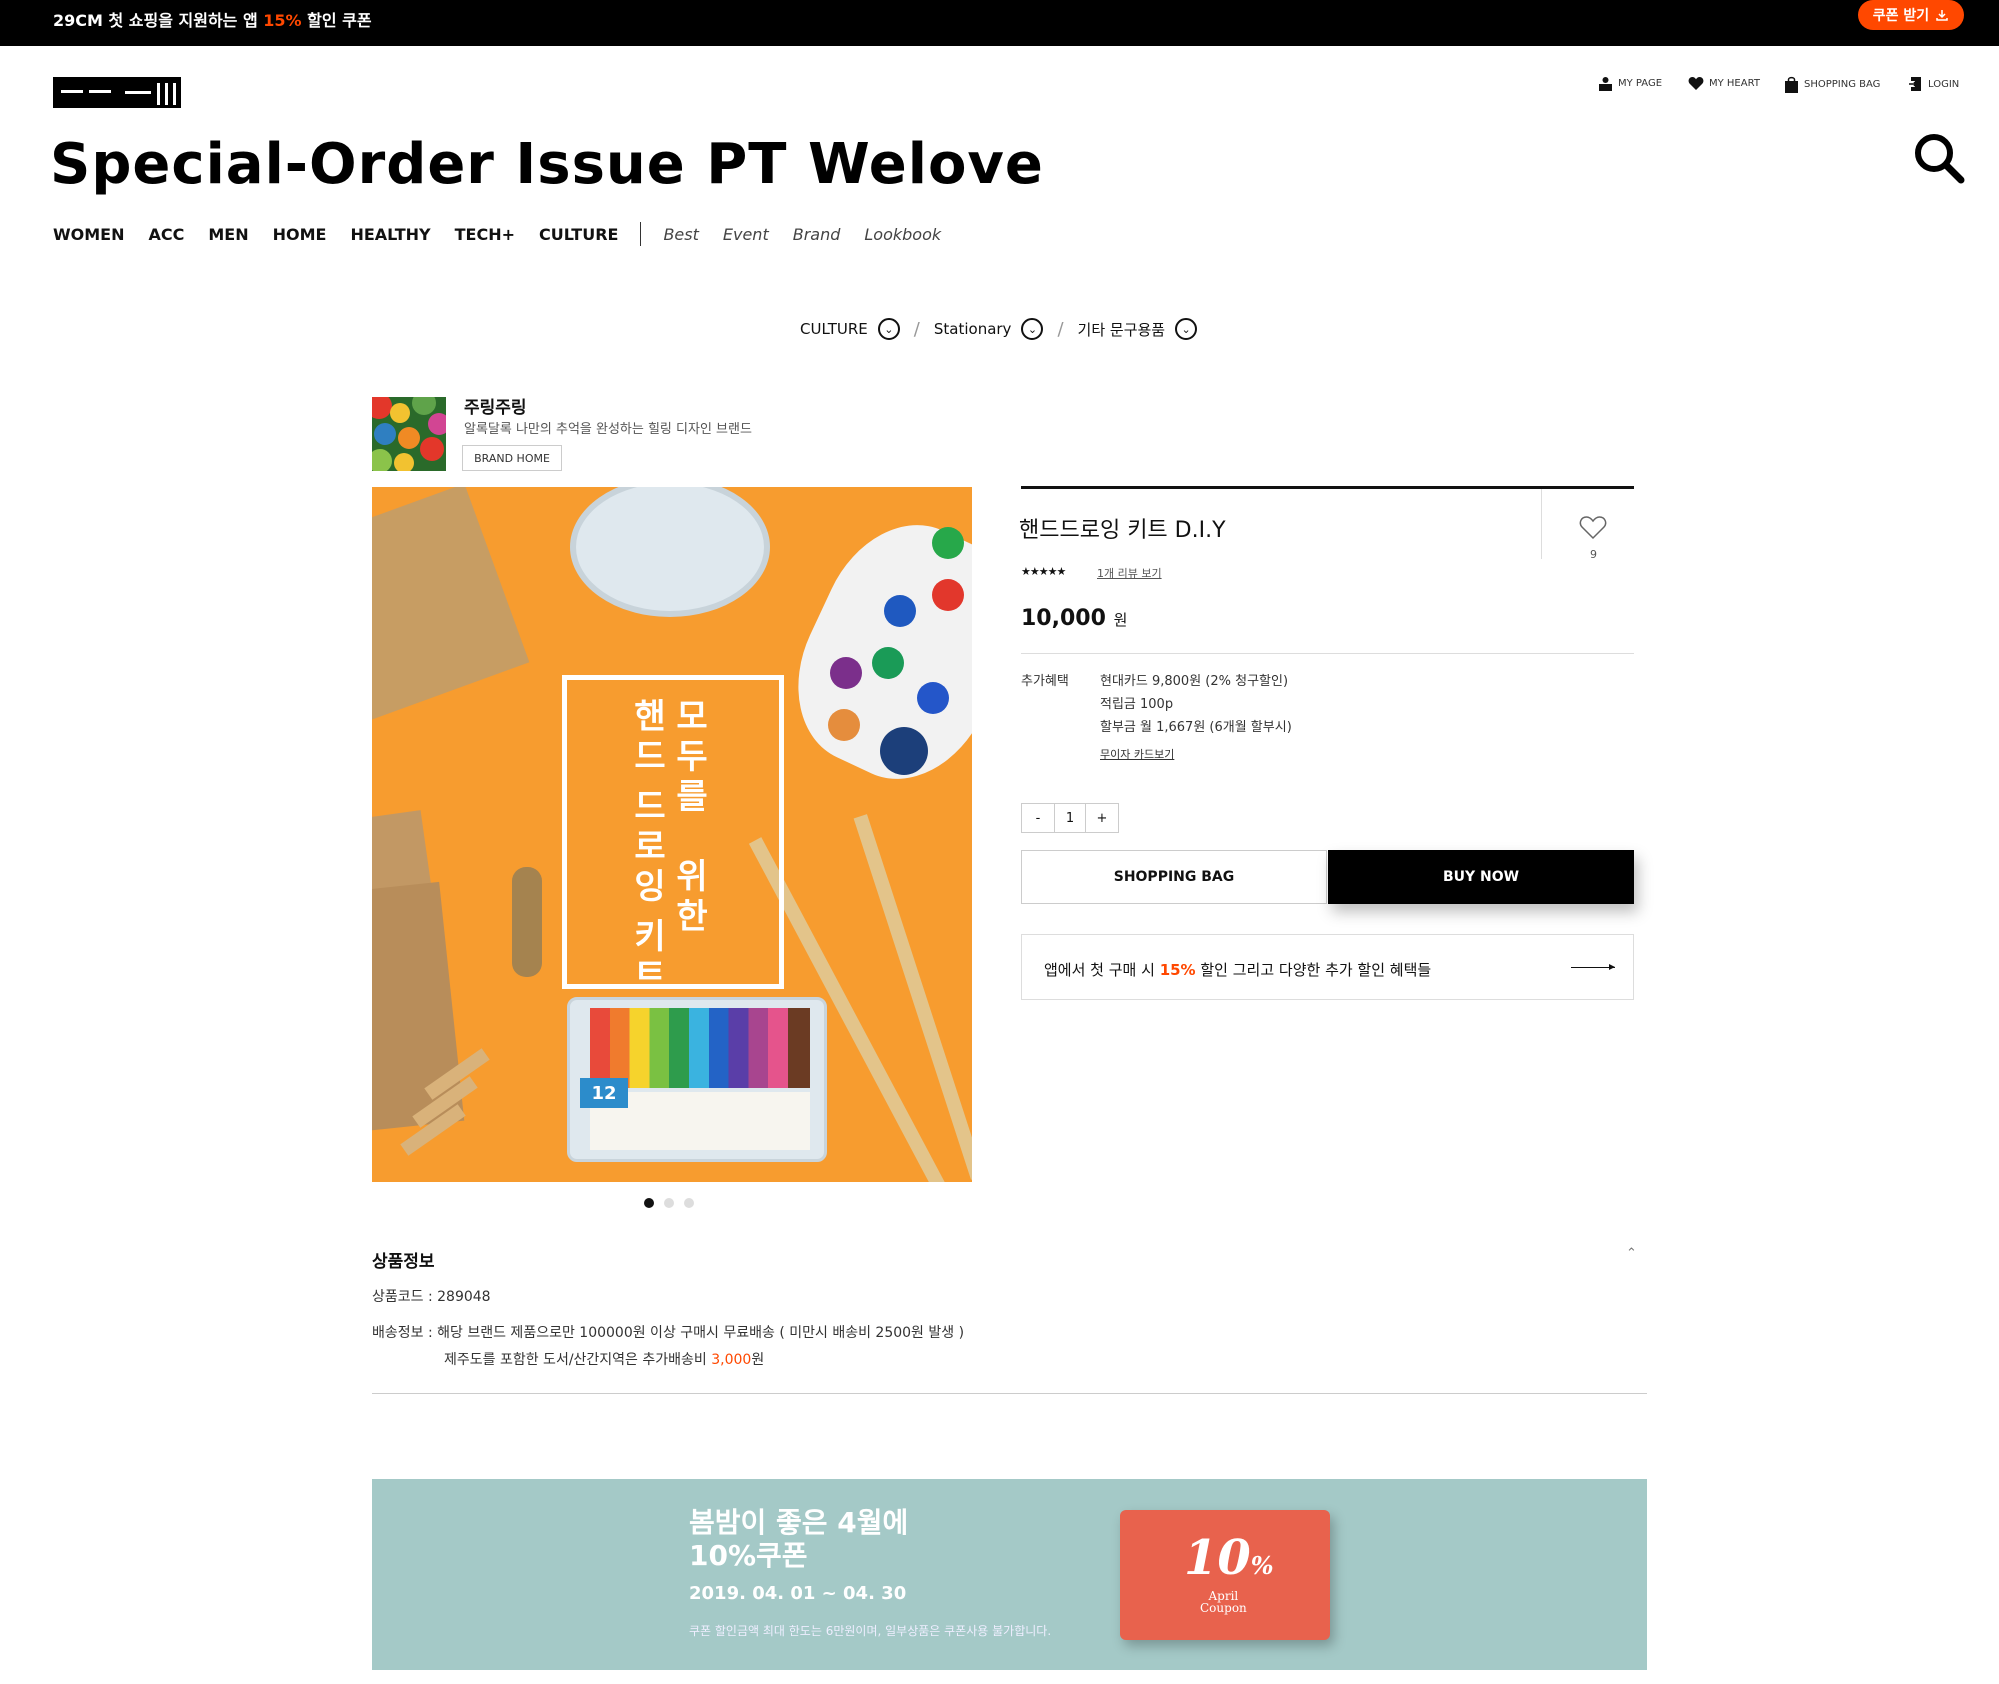  What do you see at coordinates (1842, 84) in the screenshot?
I see `shopping-bag-label: SHOPPING BAG` at bounding box center [1842, 84].